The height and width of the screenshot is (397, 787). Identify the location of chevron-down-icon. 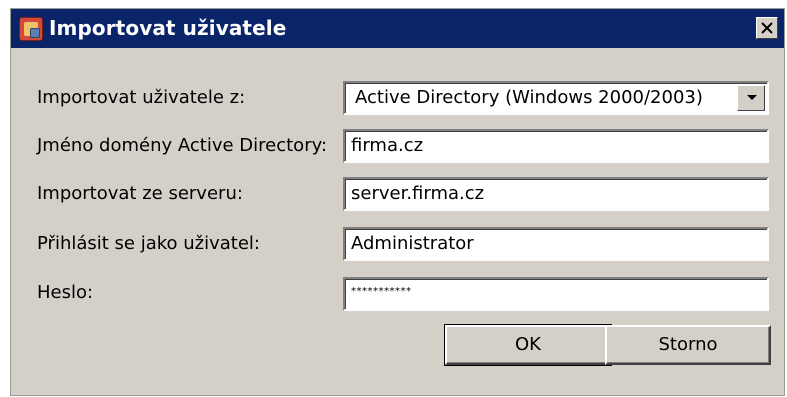
(752, 97).